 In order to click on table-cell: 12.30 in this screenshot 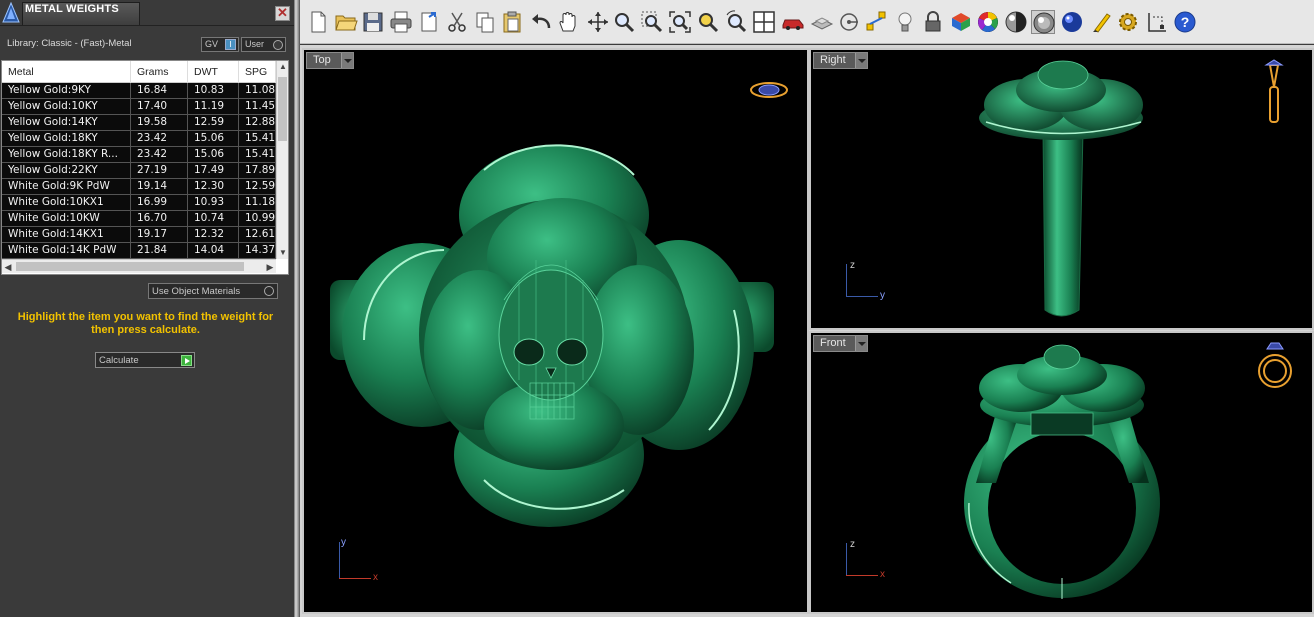, I will do `click(213, 186)`.